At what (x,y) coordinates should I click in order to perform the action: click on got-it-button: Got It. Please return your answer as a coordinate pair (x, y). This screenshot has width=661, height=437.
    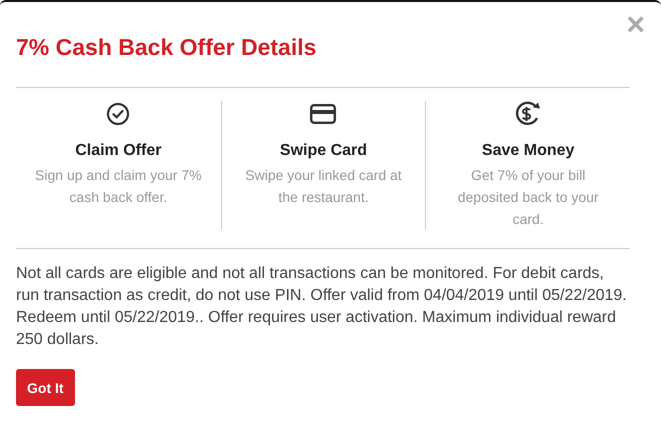
    Looking at the image, I should click on (45, 387).